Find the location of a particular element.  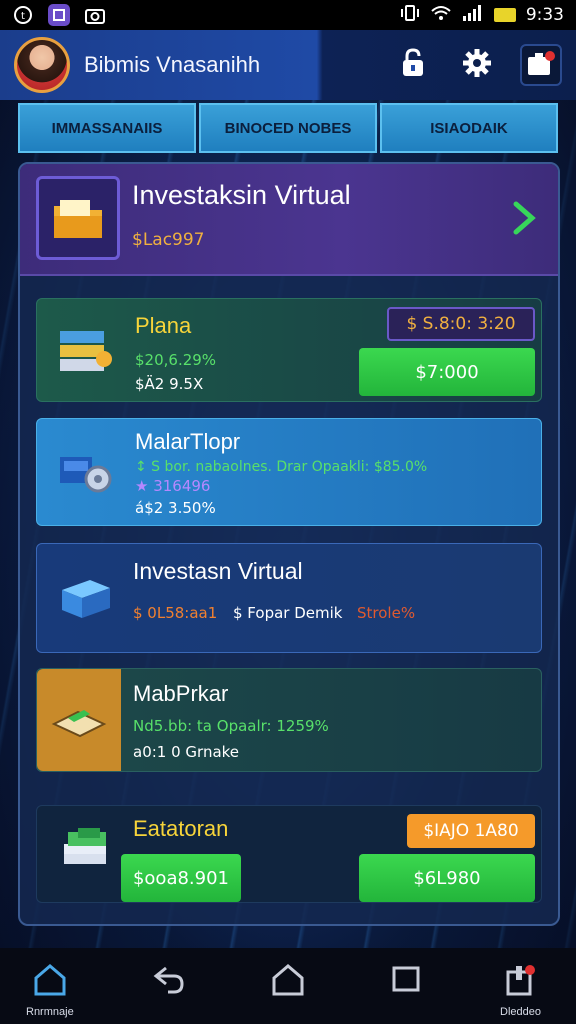

svg-text: t is located at coordinates (23, 16).